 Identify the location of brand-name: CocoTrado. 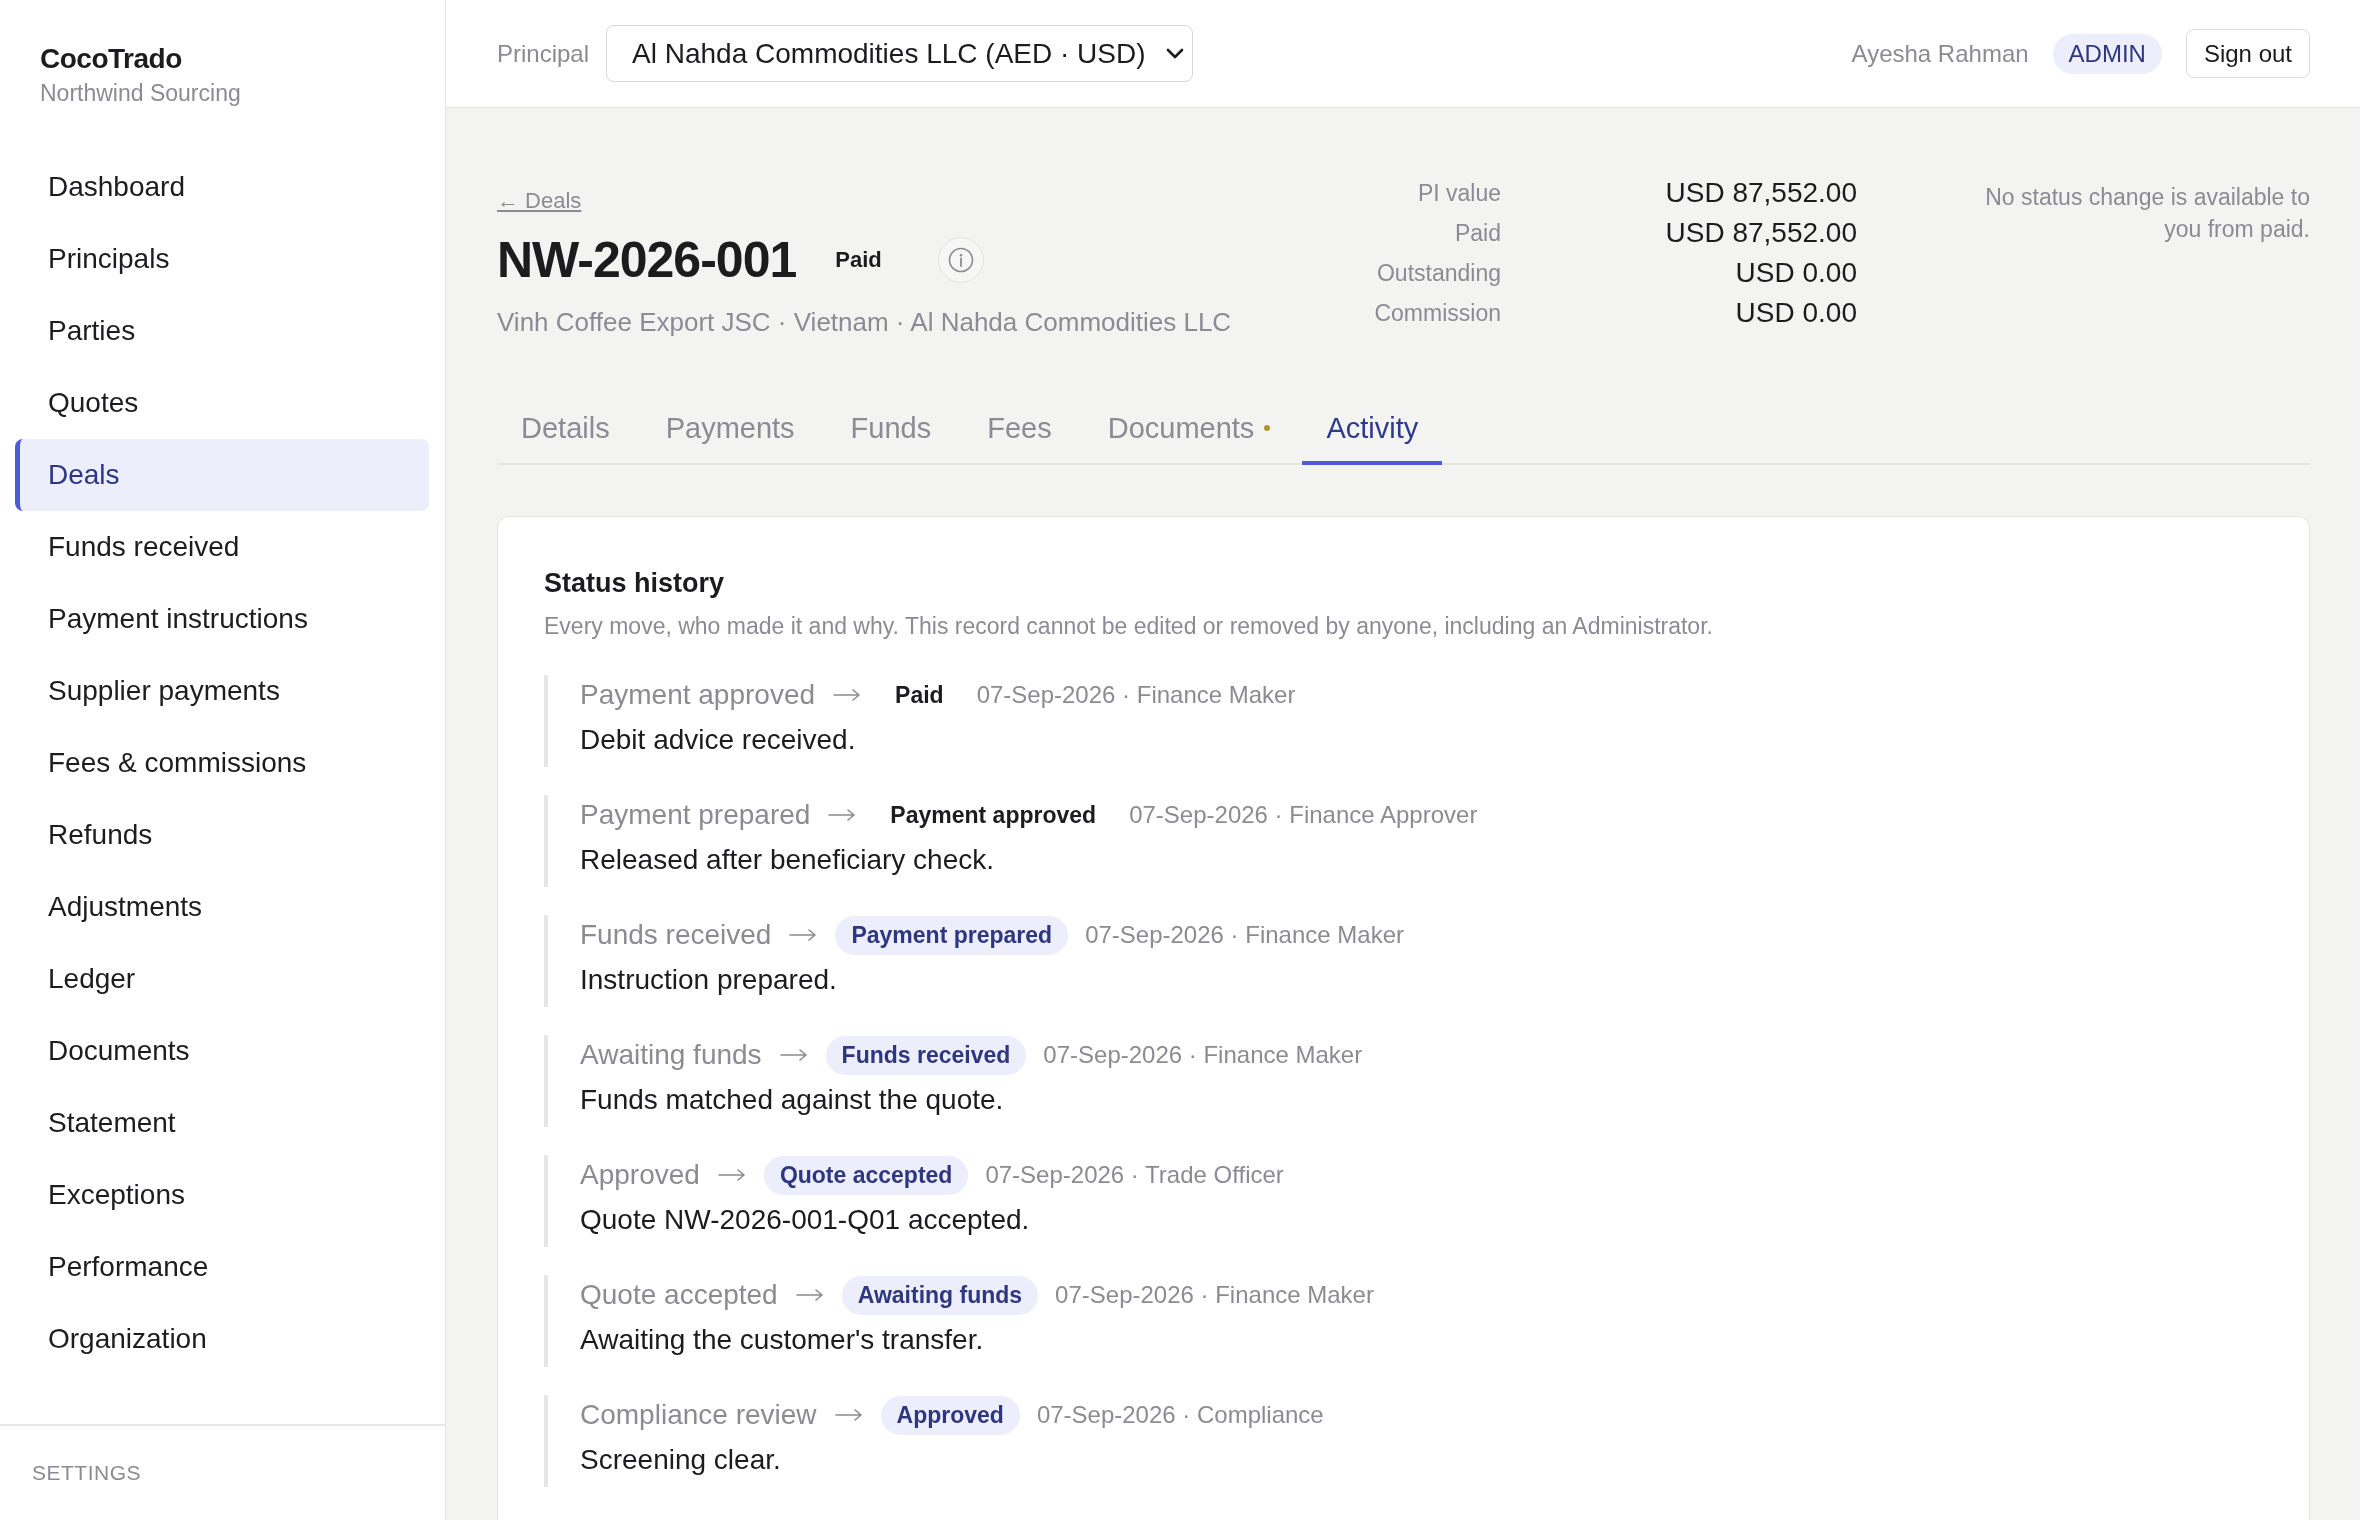
(111, 59).